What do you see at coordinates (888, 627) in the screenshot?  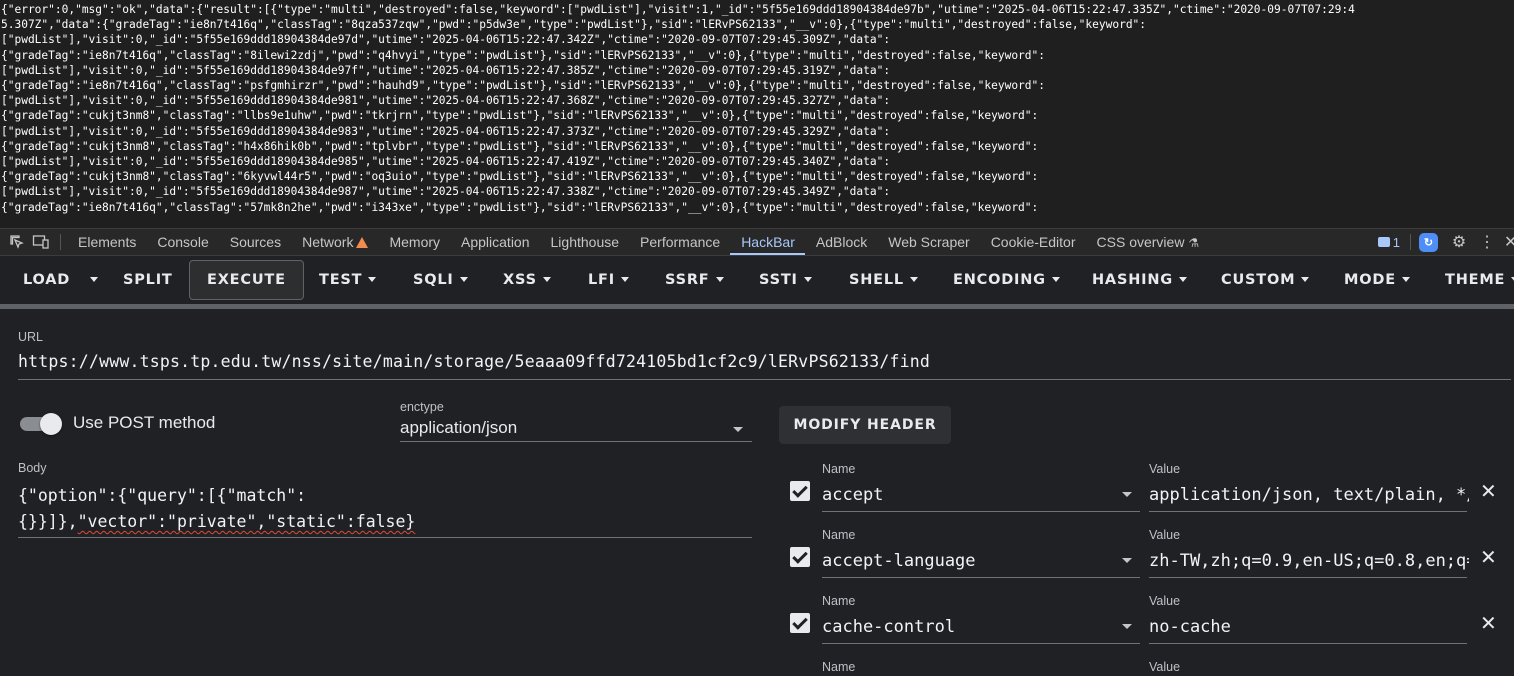 I see `header-name-input: cache-control` at bounding box center [888, 627].